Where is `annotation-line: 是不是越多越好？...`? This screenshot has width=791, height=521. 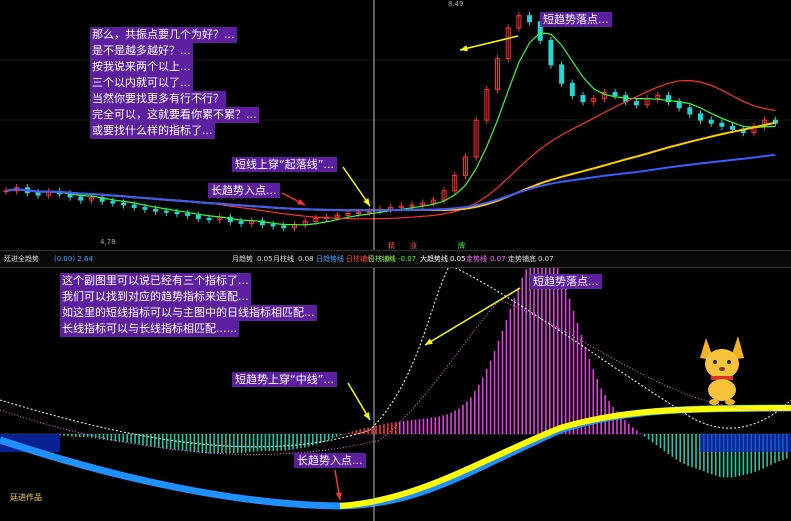
annotation-line: 是不是越多越好？... is located at coordinates (141, 51).